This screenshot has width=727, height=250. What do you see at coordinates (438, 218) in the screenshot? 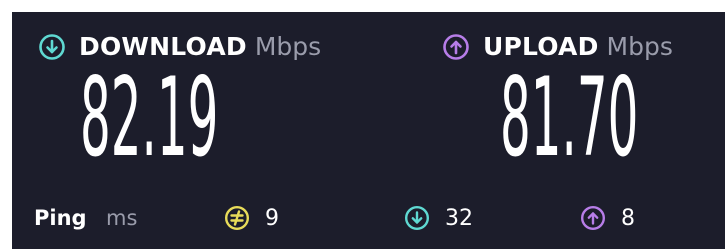
I see `download-latency: 32` at bounding box center [438, 218].